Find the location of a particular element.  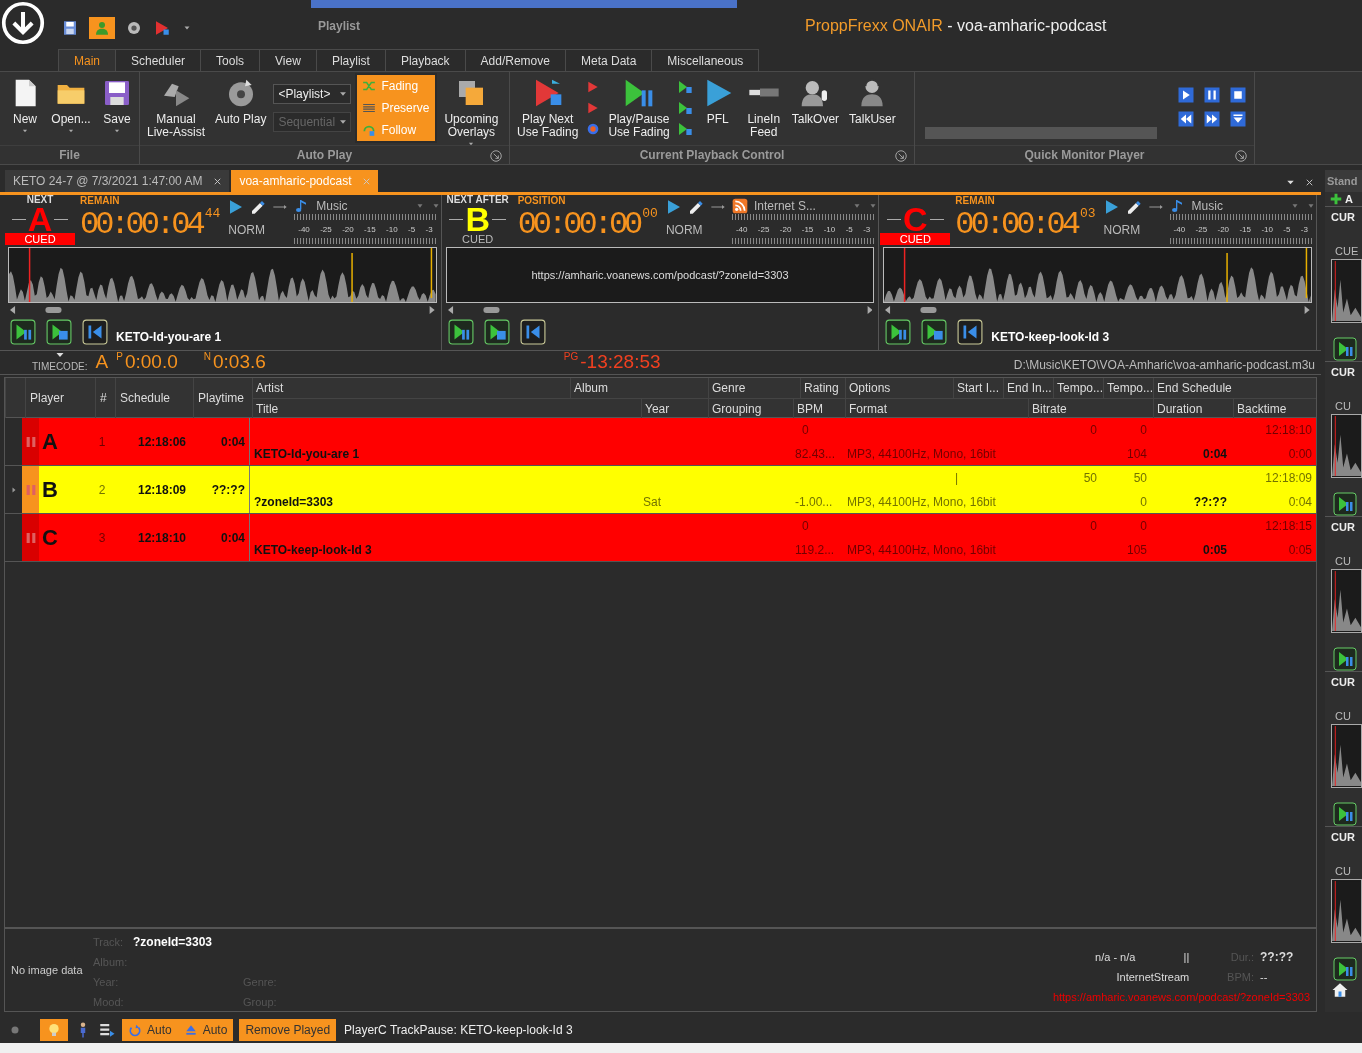

table-cell-text: 3 is located at coordinates (102, 537).